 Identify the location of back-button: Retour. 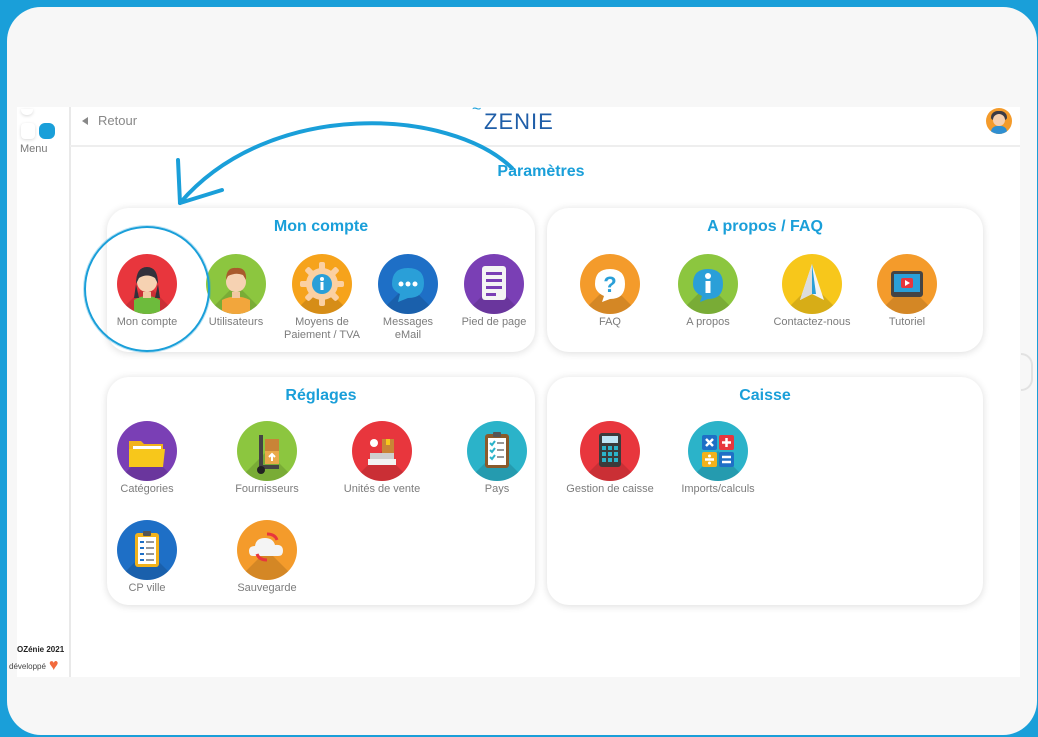
(109, 120).